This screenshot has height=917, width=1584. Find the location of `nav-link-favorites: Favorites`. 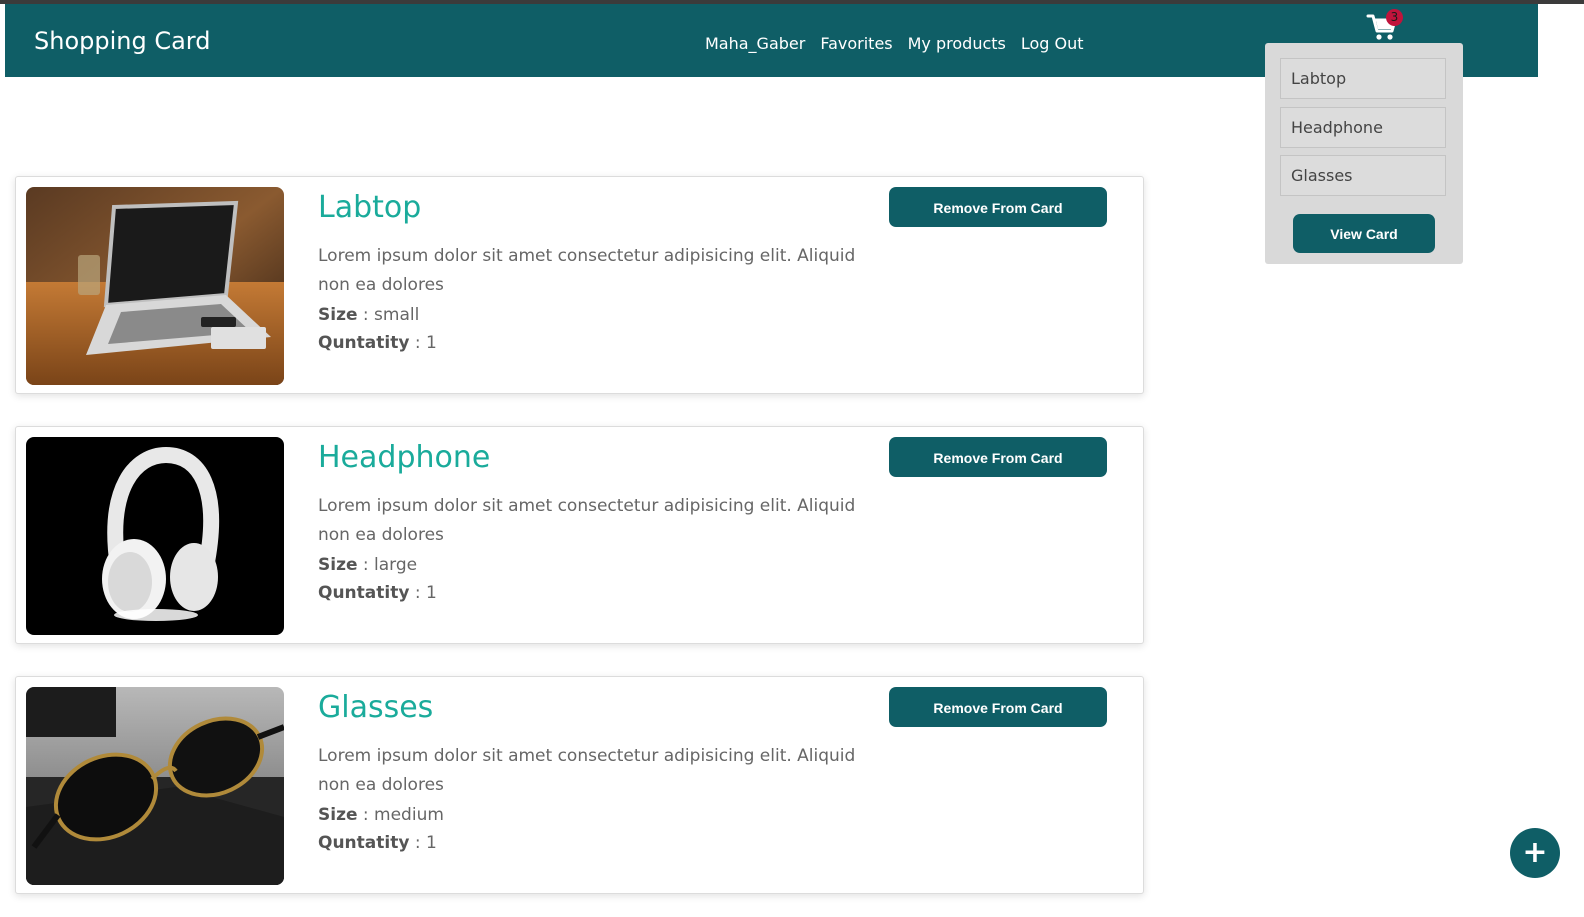

nav-link-favorites: Favorites is located at coordinates (856, 44).